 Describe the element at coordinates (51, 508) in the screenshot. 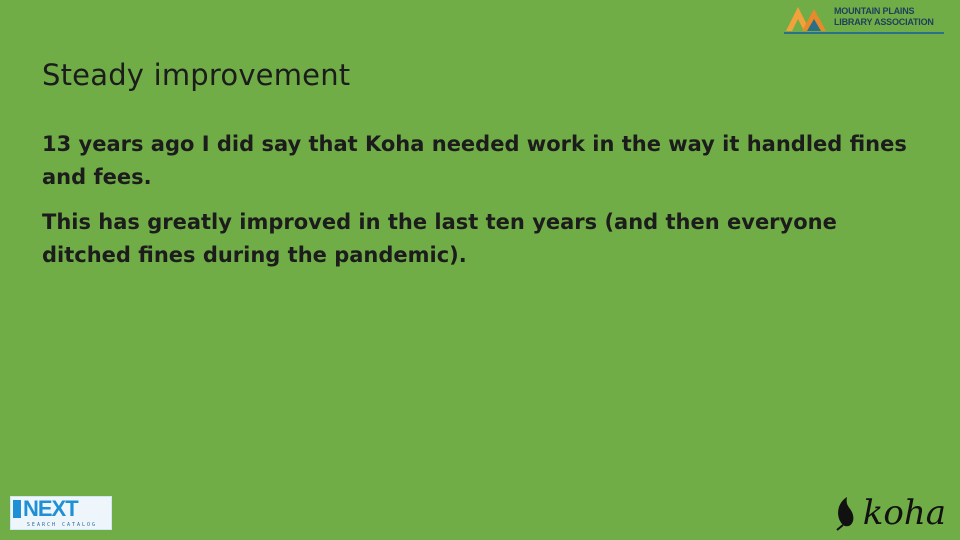

I see `next-logo-word: NEXT` at that location.